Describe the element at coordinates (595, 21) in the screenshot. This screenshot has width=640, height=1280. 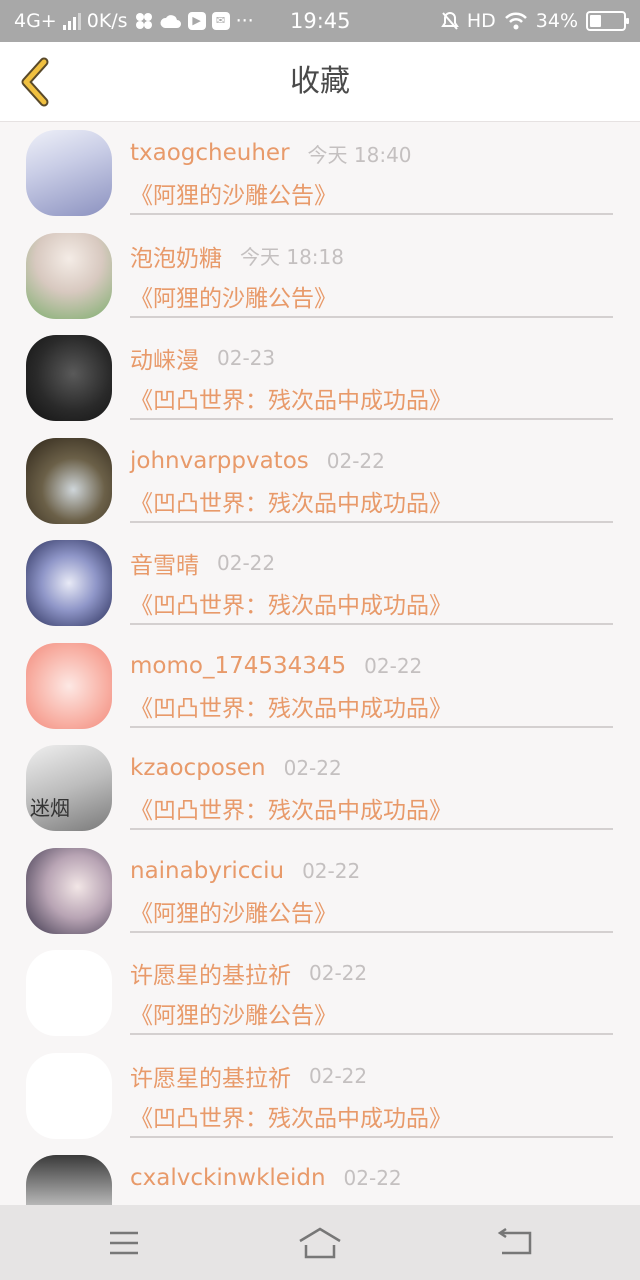
I see `battery-level` at that location.